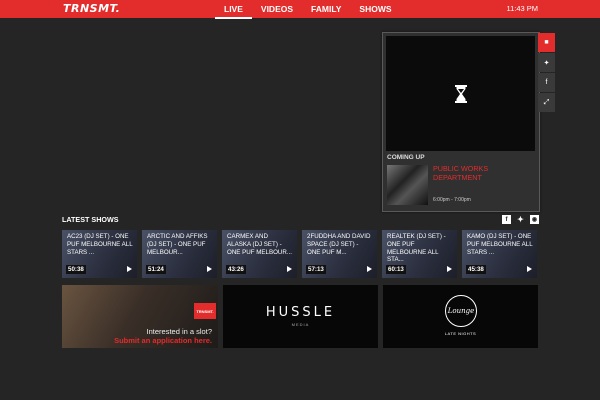 This screenshot has height=400, width=600. What do you see at coordinates (236, 269) in the screenshot?
I see `show-duration: 43:26` at bounding box center [236, 269].